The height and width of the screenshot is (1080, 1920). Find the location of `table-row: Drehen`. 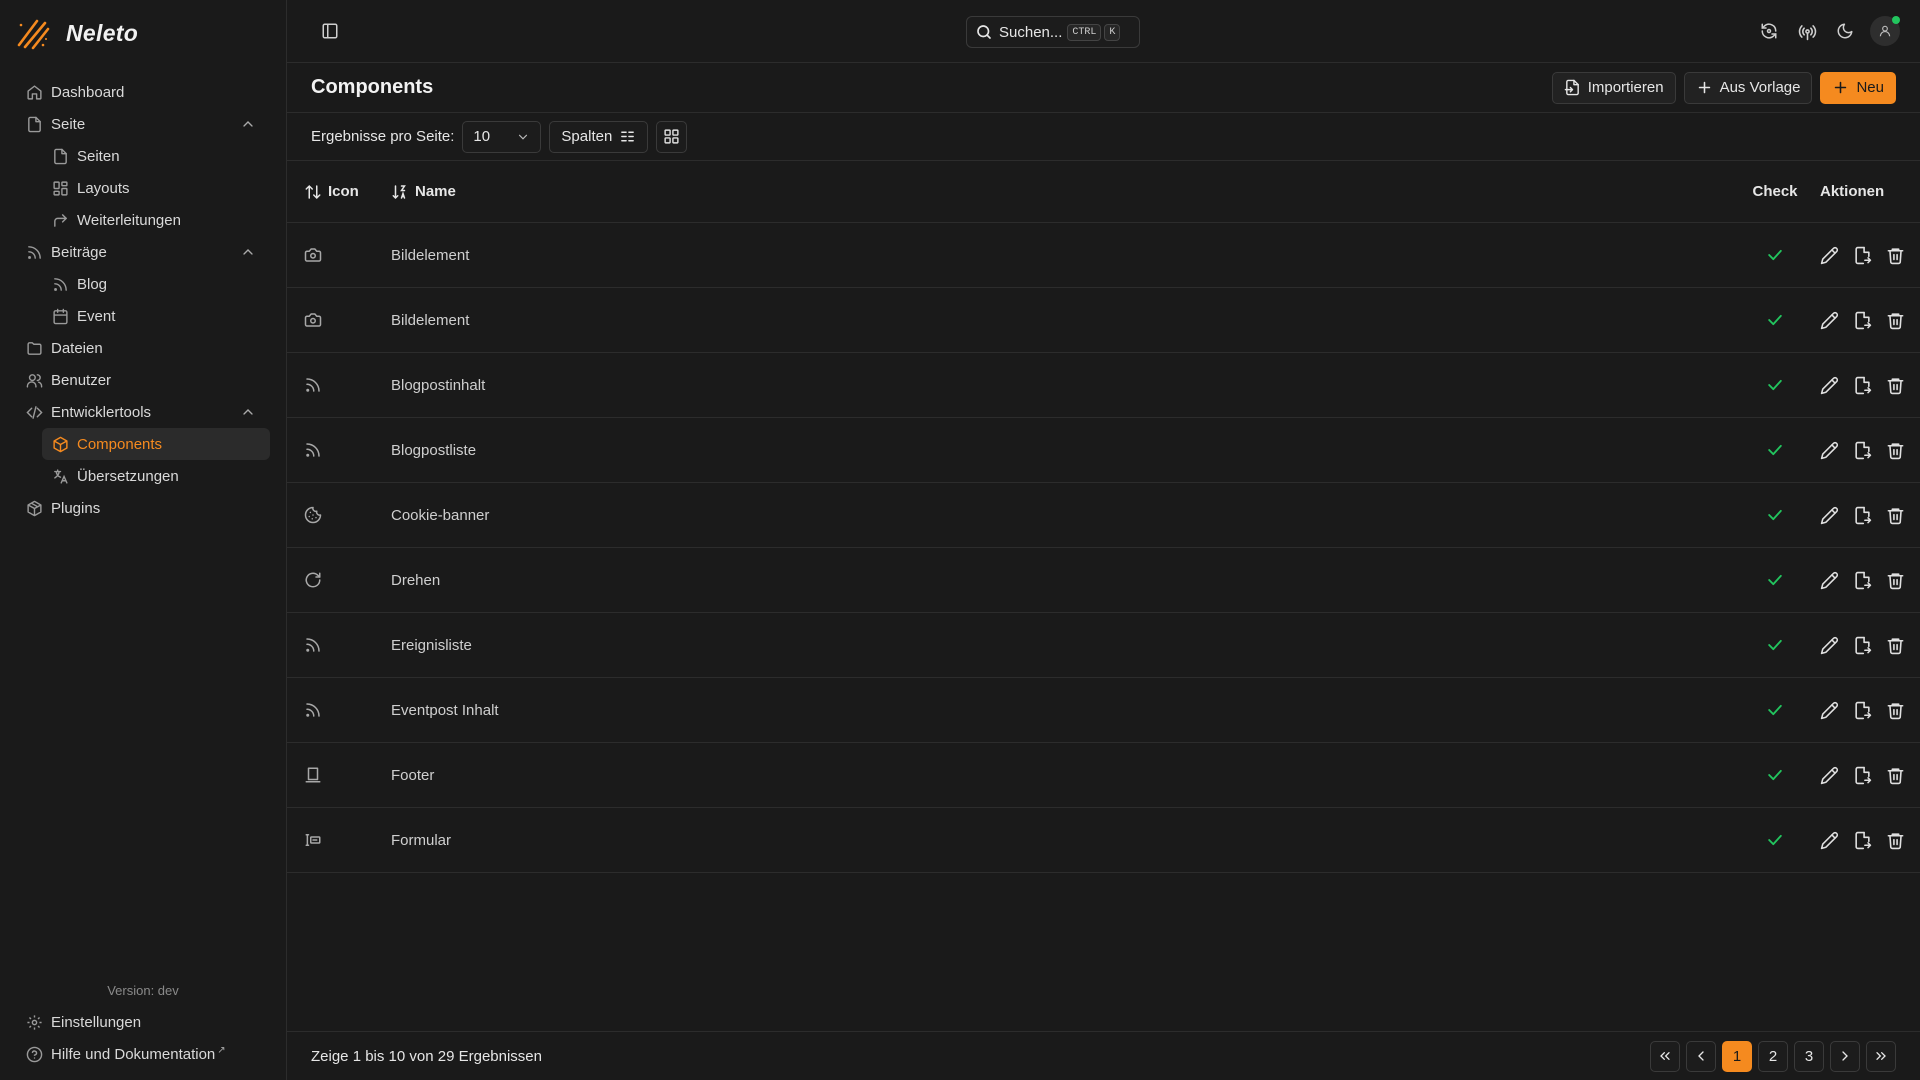

table-row: Drehen is located at coordinates (1103, 580).